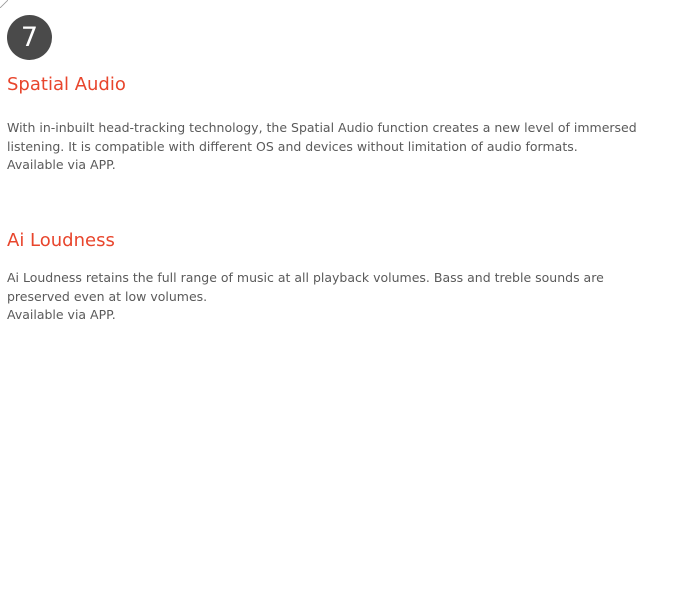 Image resolution: width=687 pixels, height=601 pixels. I want to click on spatial-audio-title: Spatial Audio, so click(66, 84).